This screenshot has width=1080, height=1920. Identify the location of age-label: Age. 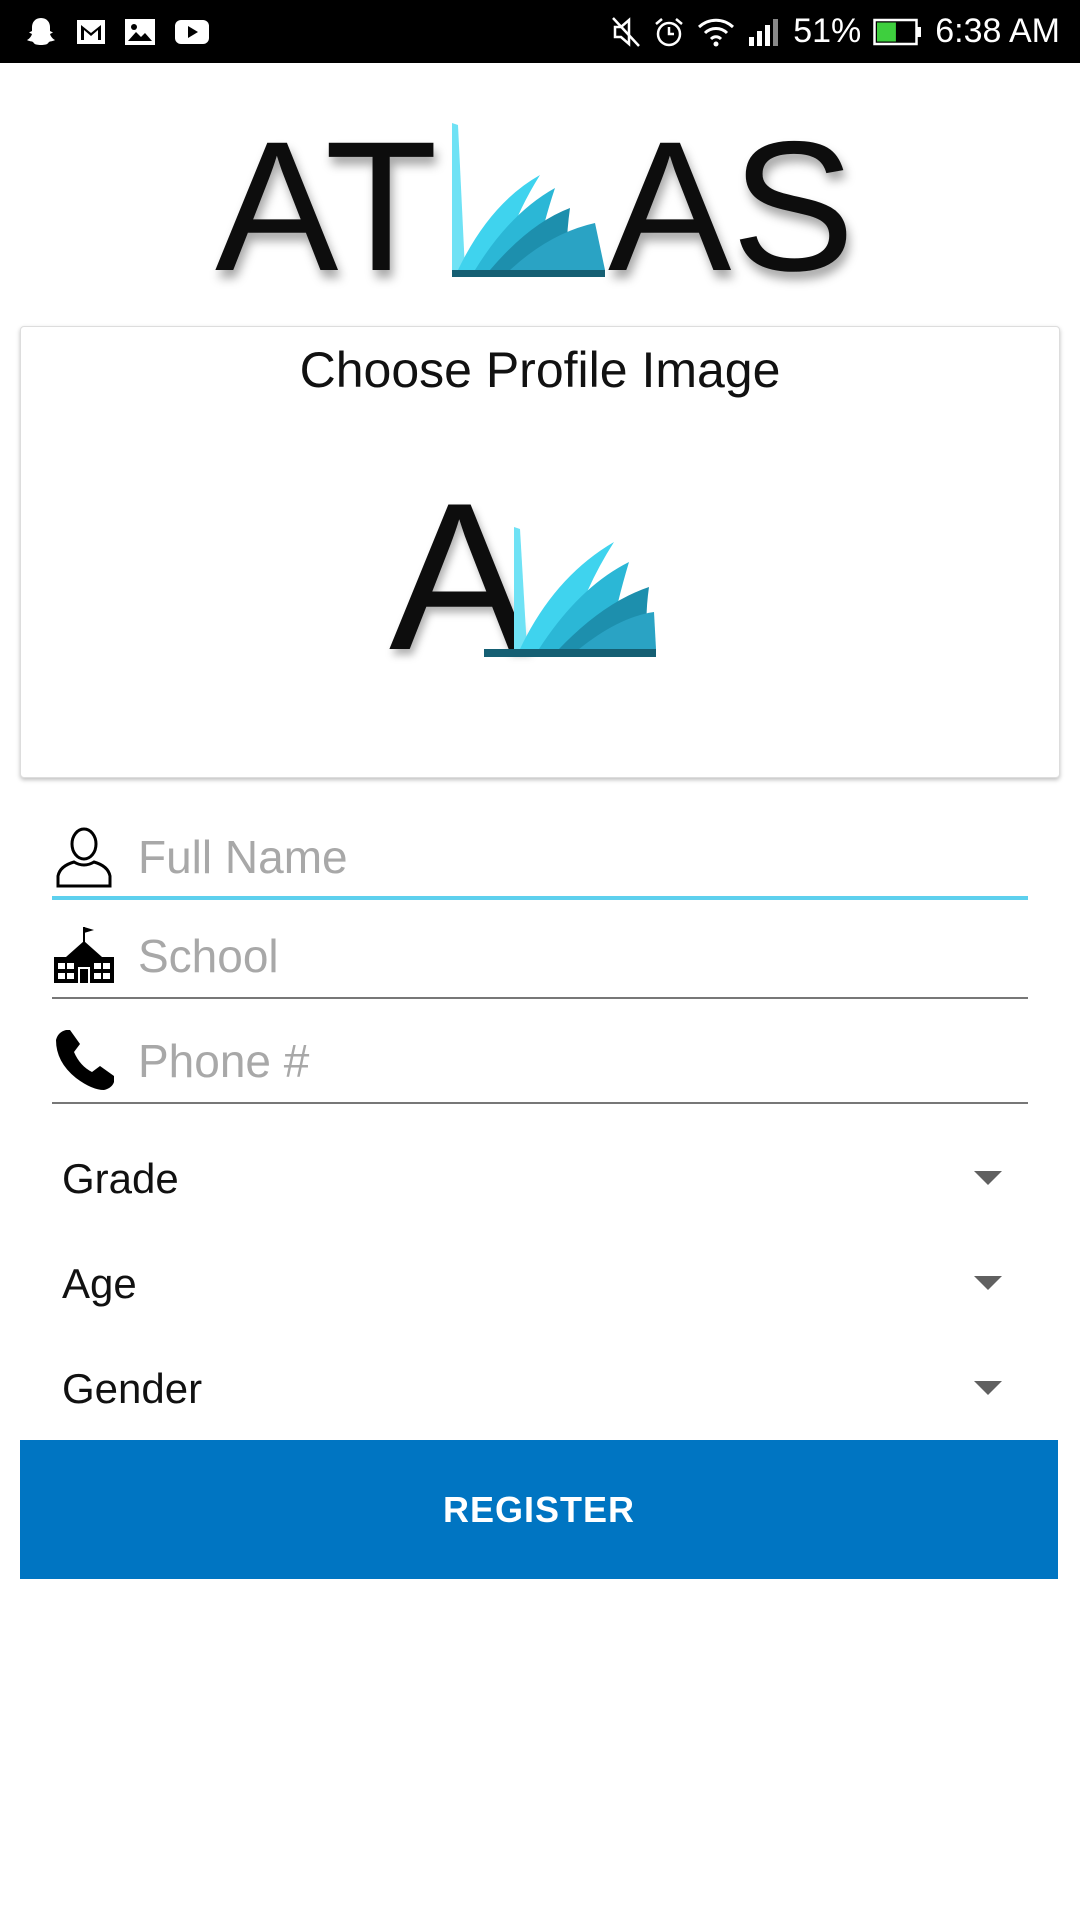
(99, 1283).